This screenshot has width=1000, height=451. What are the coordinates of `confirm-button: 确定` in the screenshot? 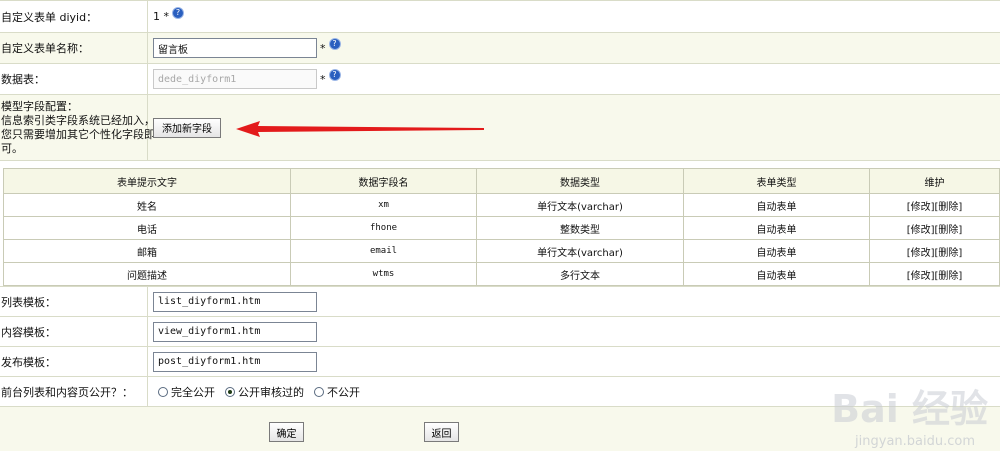 It's located at (286, 432).